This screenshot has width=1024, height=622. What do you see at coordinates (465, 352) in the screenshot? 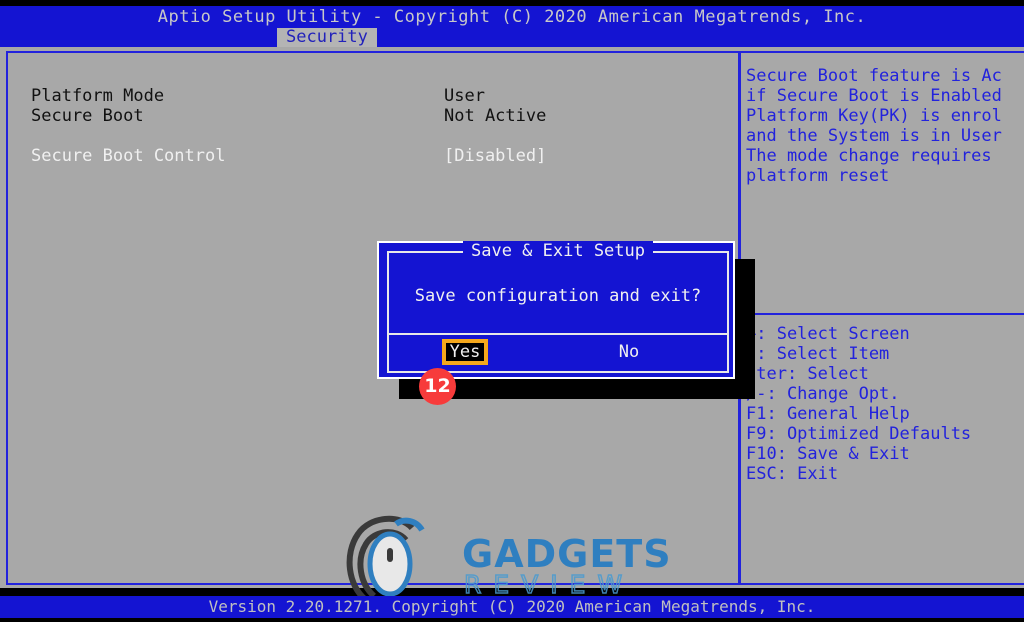
I see `dialog-yes-button: Yes` at bounding box center [465, 352].